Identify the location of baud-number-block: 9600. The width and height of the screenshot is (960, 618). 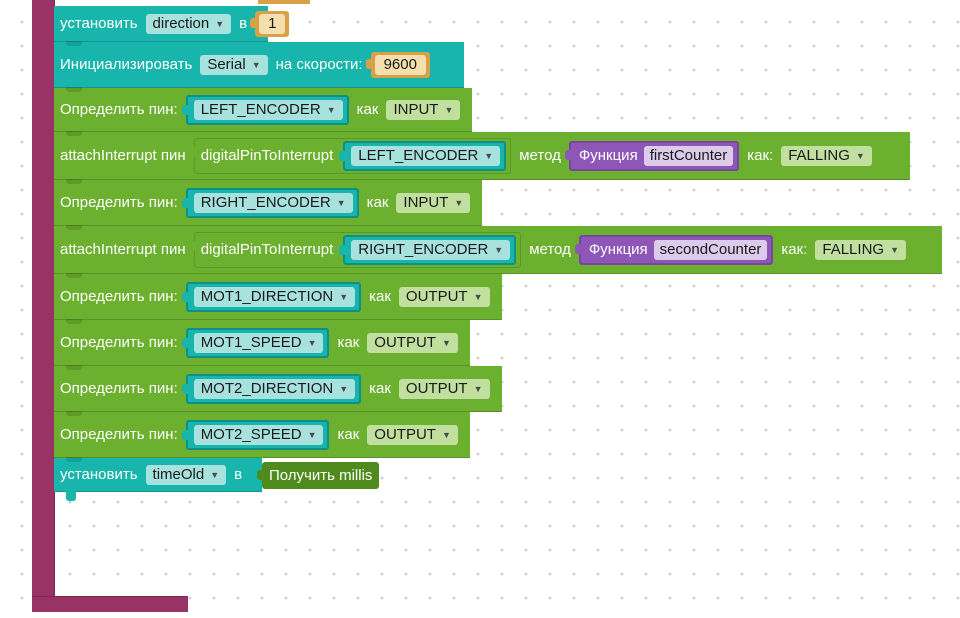
(397, 64).